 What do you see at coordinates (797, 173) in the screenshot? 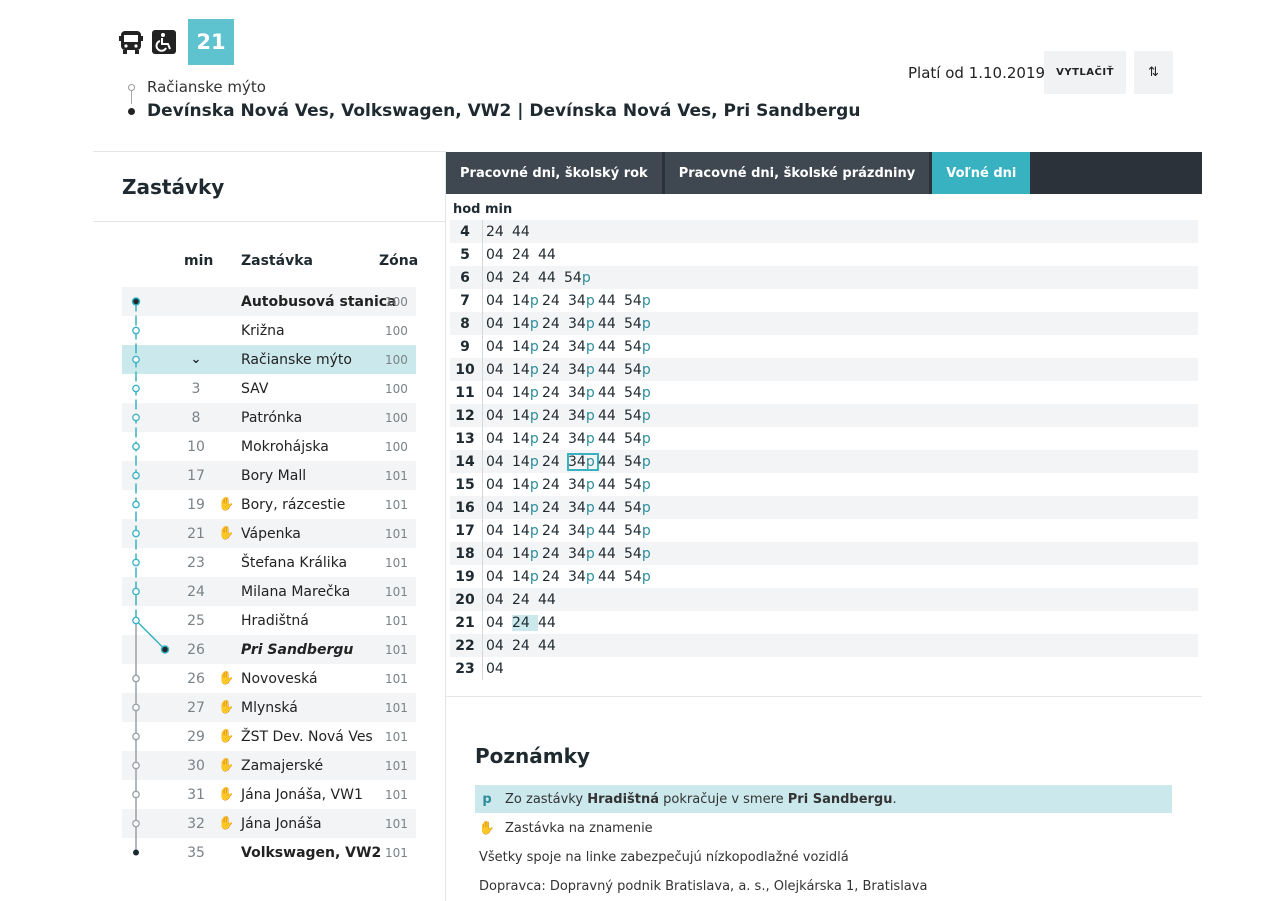
I see `tab-day-type: Pracovné dni, školské prázdniny` at bounding box center [797, 173].